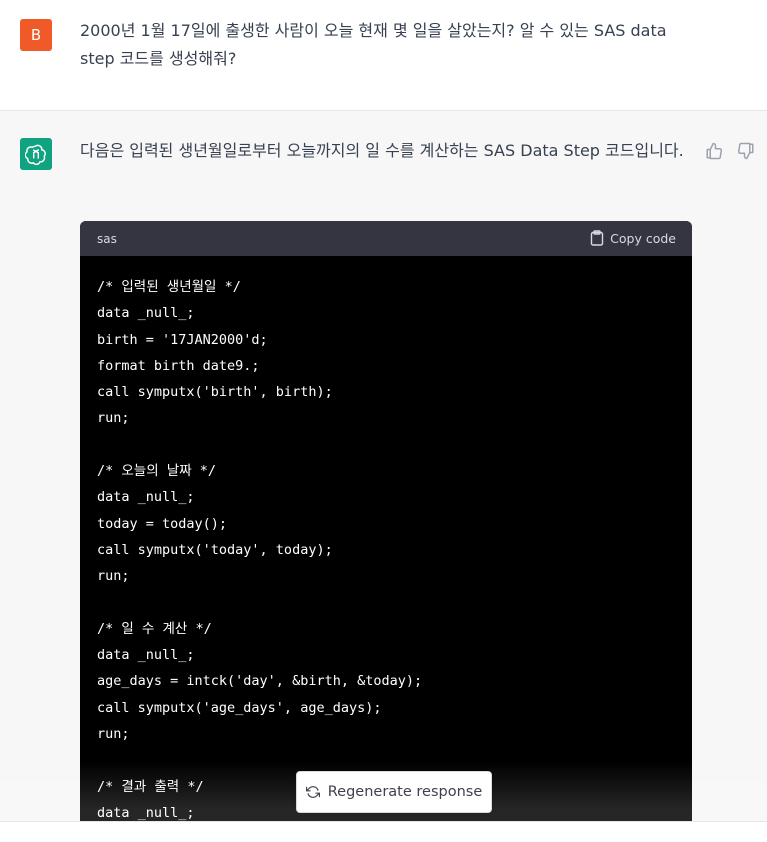 The image size is (767, 842). I want to click on regenerate-response-button: Regenerate response, so click(394, 792).